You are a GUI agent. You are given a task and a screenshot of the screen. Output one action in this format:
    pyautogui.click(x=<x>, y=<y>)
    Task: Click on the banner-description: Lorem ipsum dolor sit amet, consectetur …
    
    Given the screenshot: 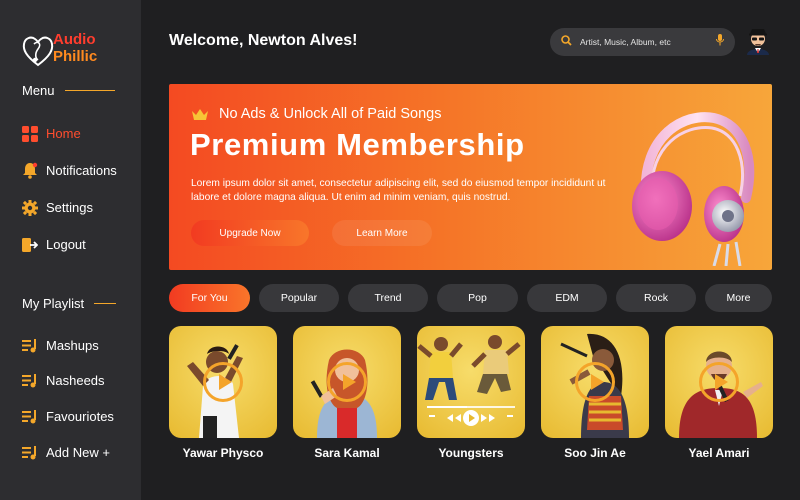 What is the action you would take?
    pyautogui.click(x=398, y=190)
    